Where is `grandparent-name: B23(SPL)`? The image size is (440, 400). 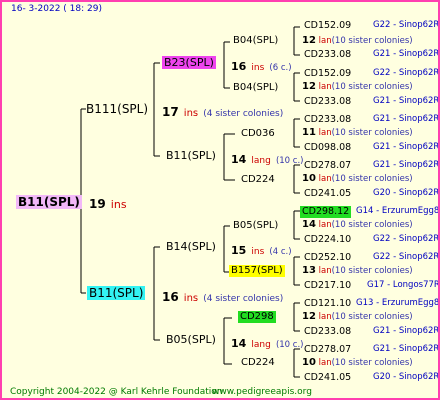
grandparent-name: B23(SPL) is located at coordinates (189, 62).